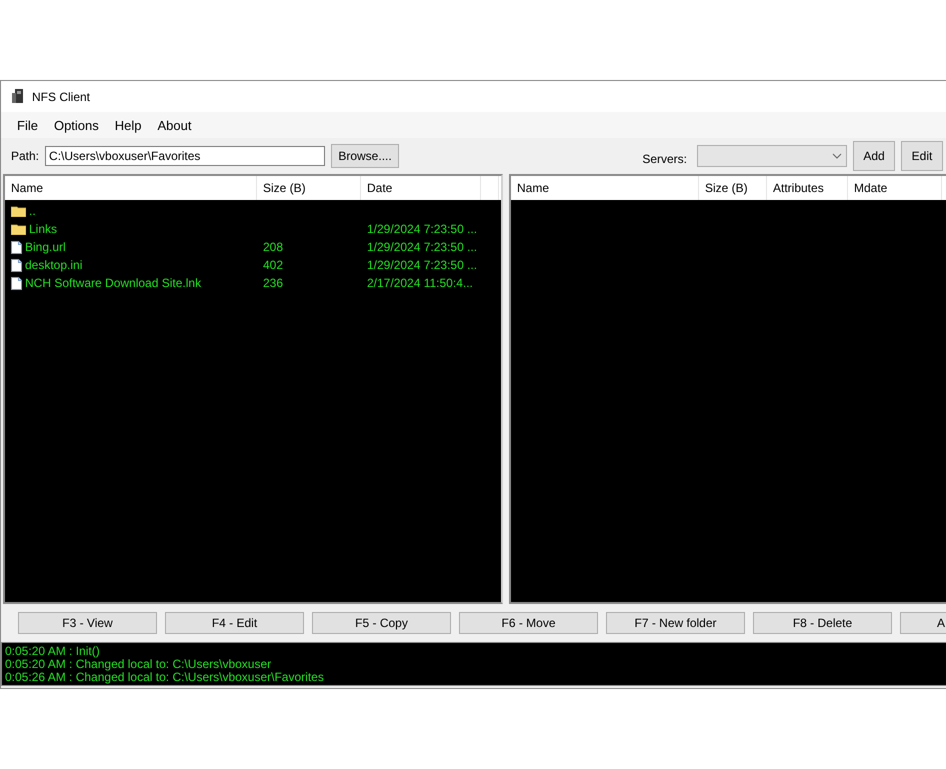  What do you see at coordinates (234, 623) in the screenshot?
I see `action-button: F4 - Edit` at bounding box center [234, 623].